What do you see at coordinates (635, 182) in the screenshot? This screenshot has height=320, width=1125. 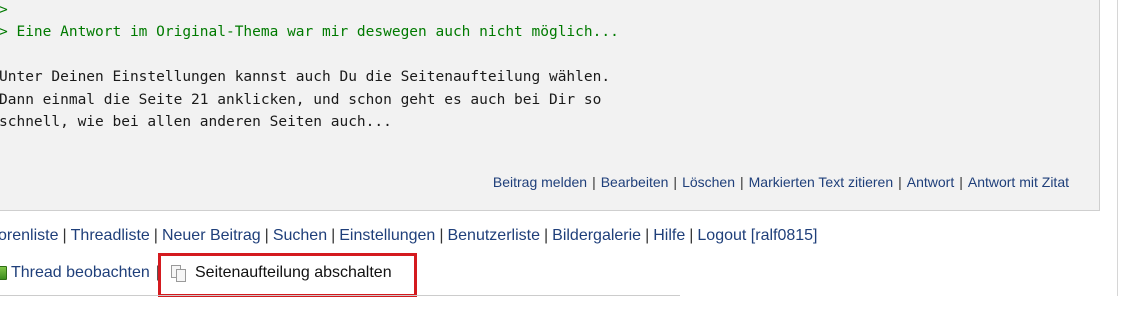 I see `post-action-bearbeiten: Bearbeiten` at bounding box center [635, 182].